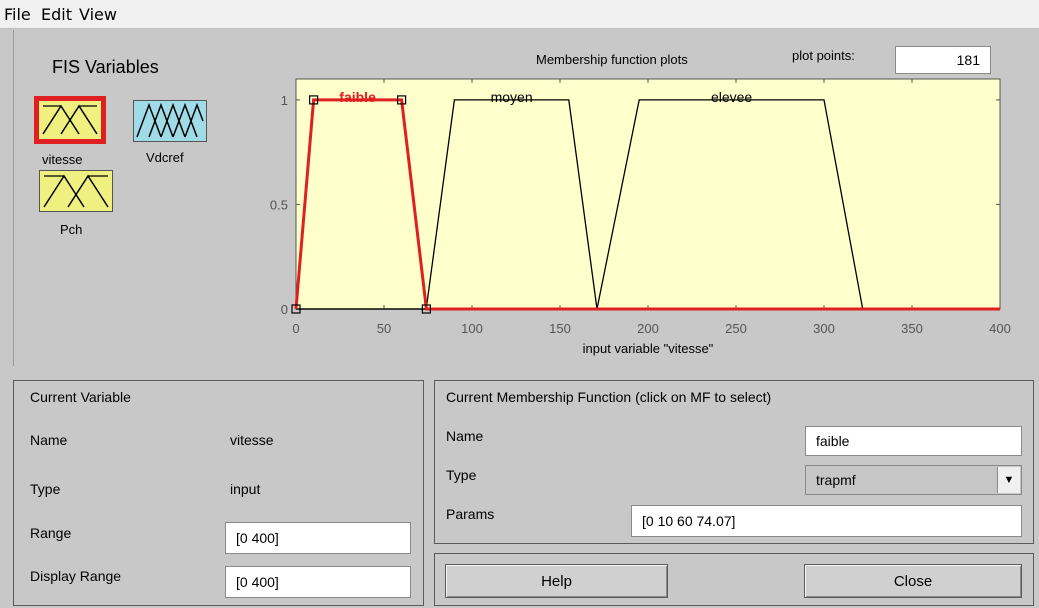 The height and width of the screenshot is (608, 1039). What do you see at coordinates (826, 521) in the screenshot?
I see `mf-params-input: [0 10 60 74.07]` at bounding box center [826, 521].